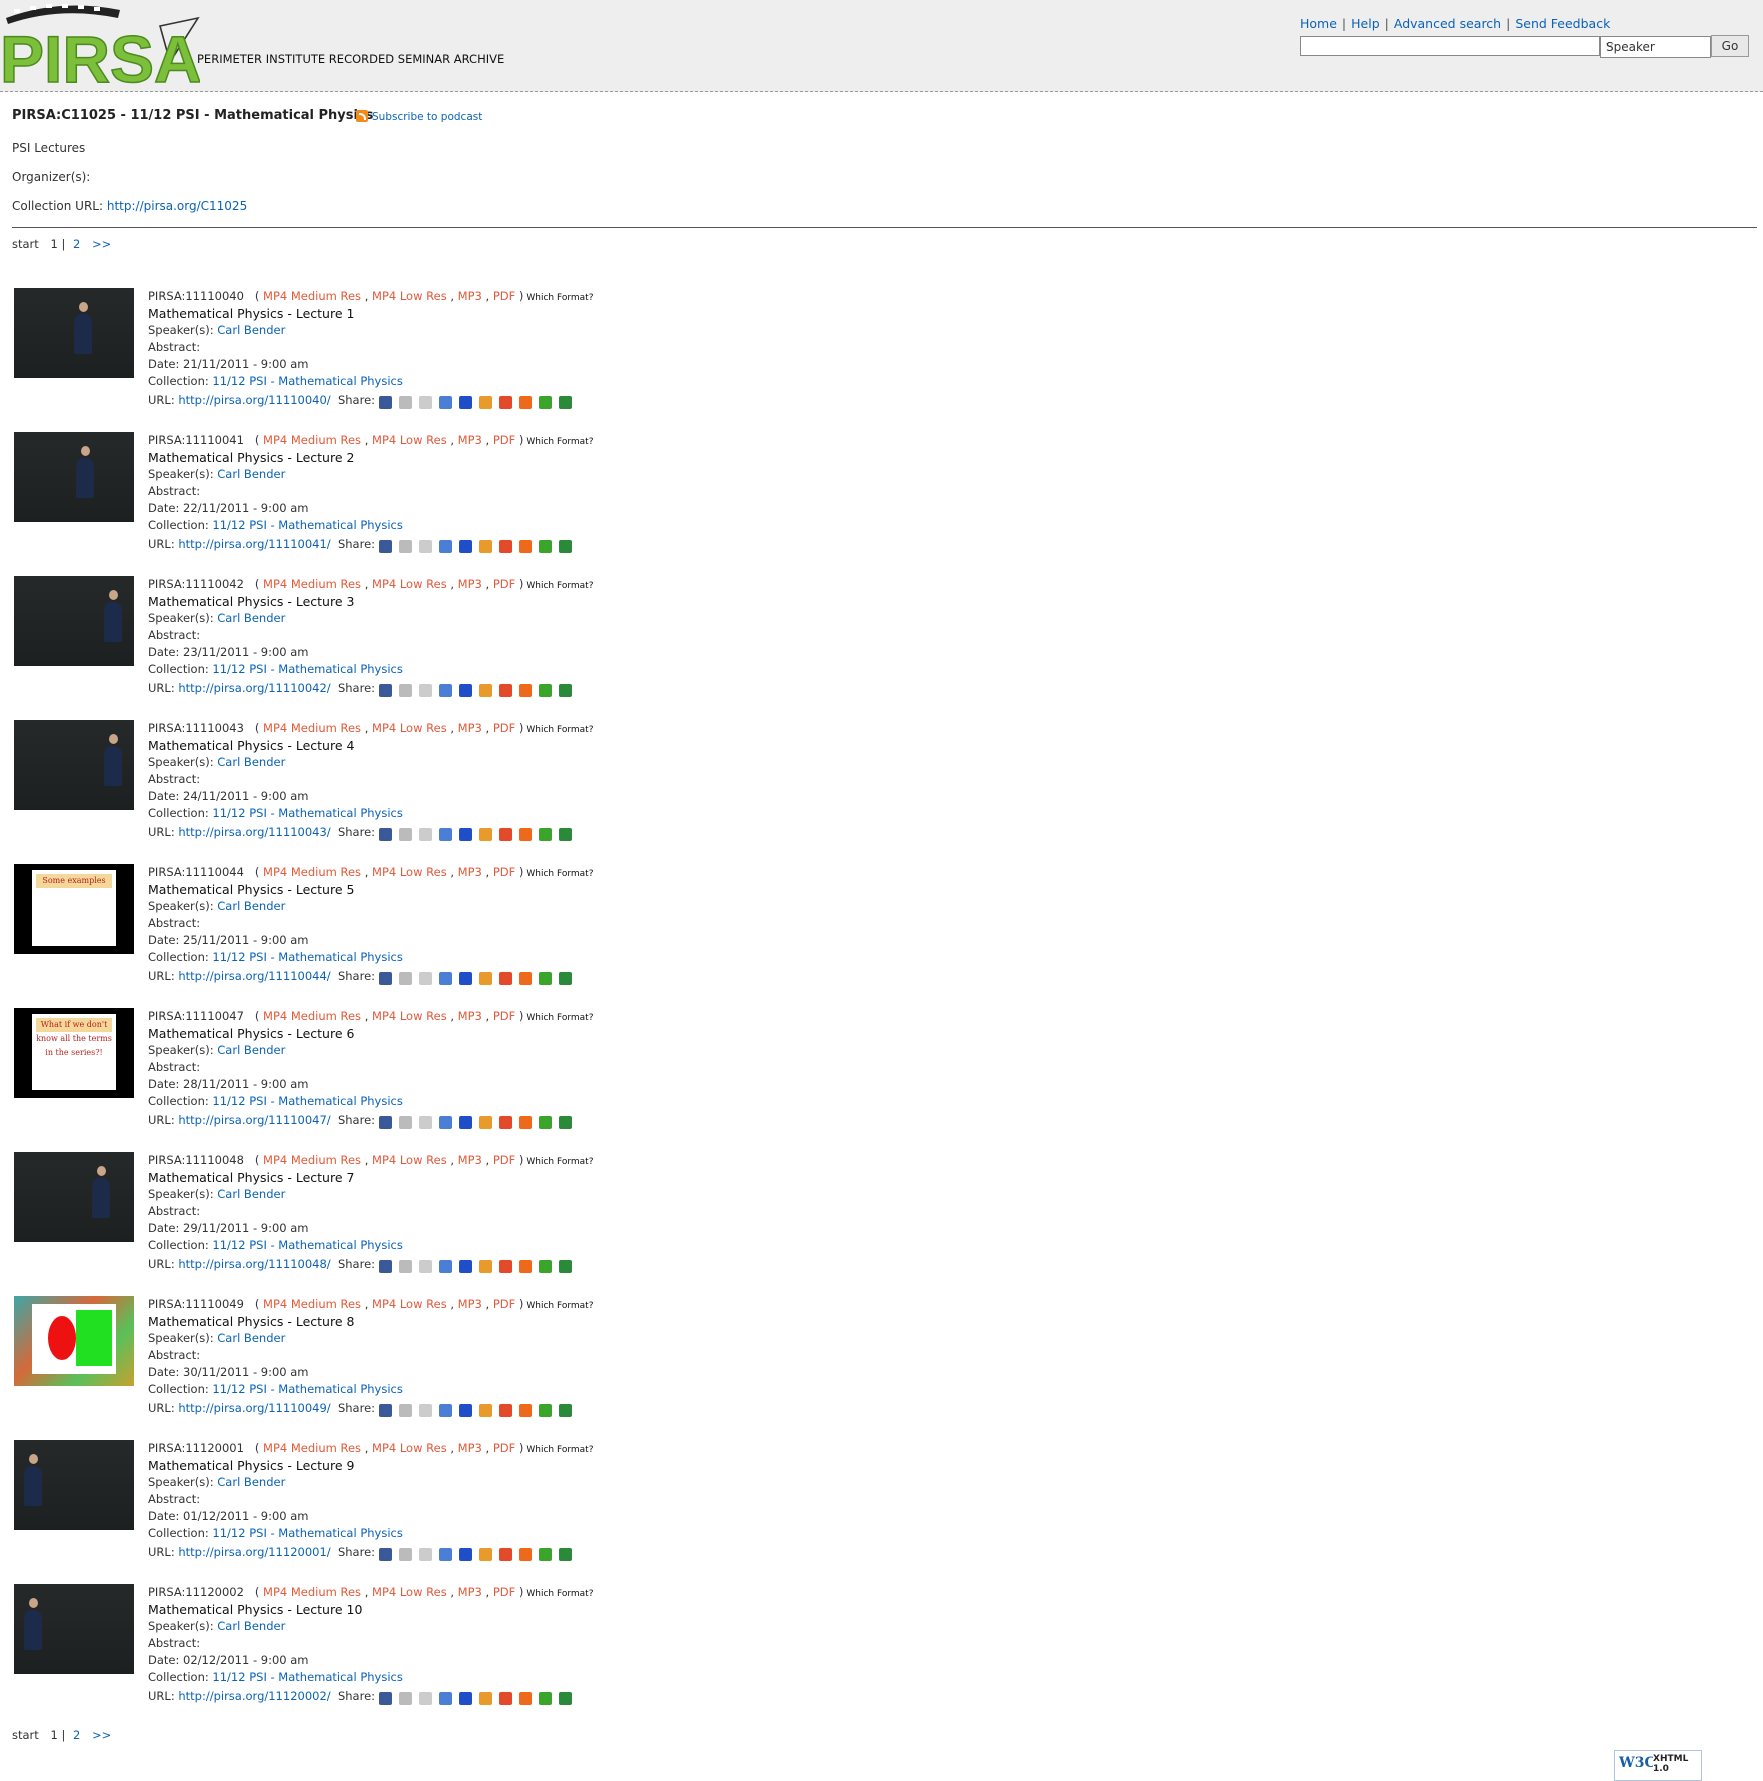 This screenshot has height=1781, width=1763. What do you see at coordinates (254, 1120) in the screenshot?
I see `lecture-url-link: http://pirsa.org/11110047/` at bounding box center [254, 1120].